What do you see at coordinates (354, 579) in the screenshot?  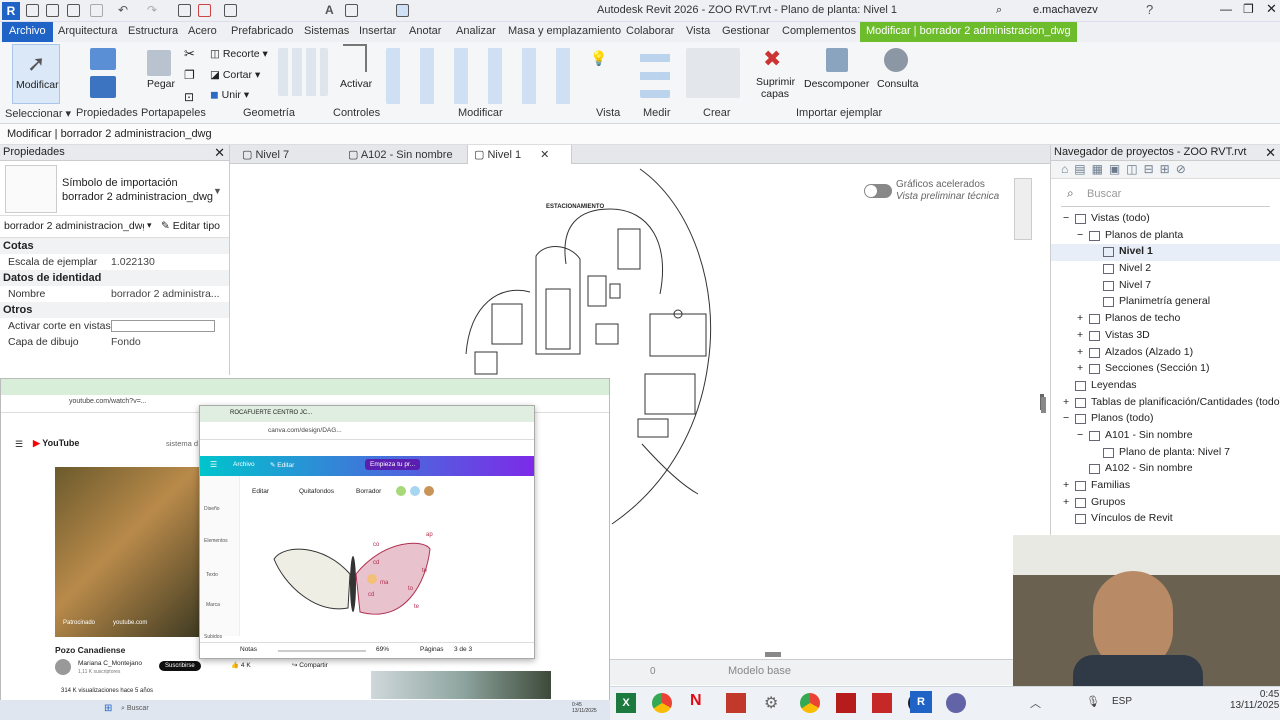 I see `butterfly-illustration` at bounding box center [354, 579].